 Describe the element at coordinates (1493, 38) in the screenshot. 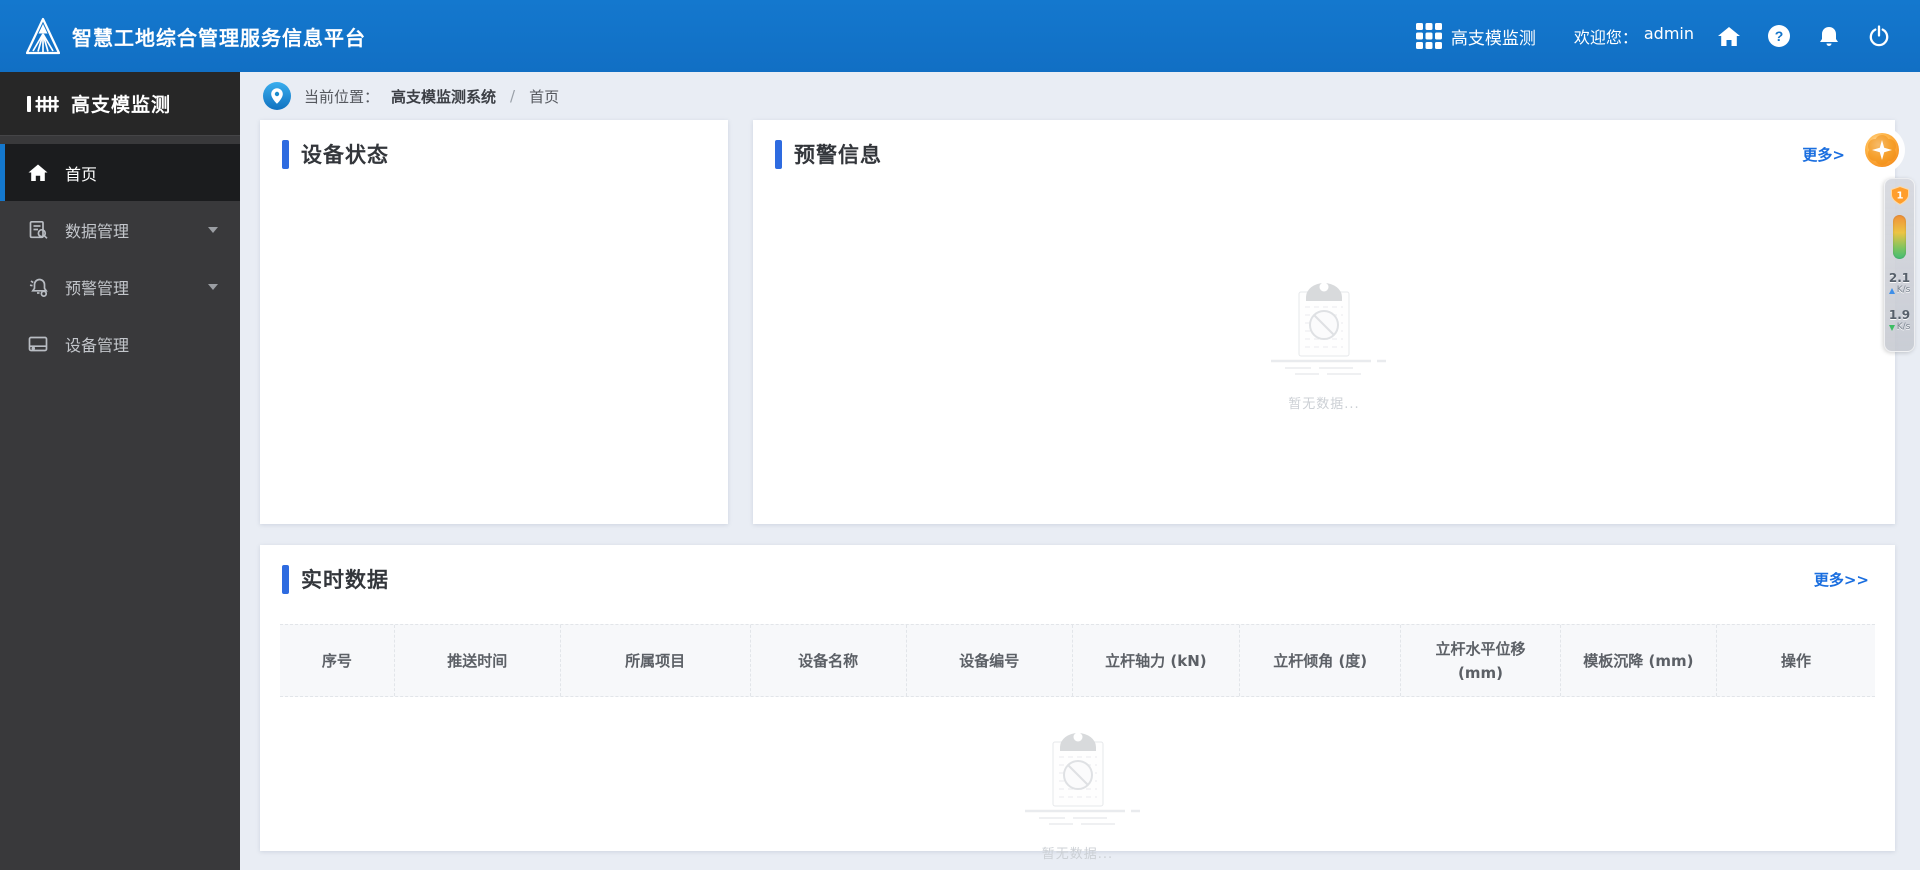

I see `app-switcher-label: 高支模监测` at that location.